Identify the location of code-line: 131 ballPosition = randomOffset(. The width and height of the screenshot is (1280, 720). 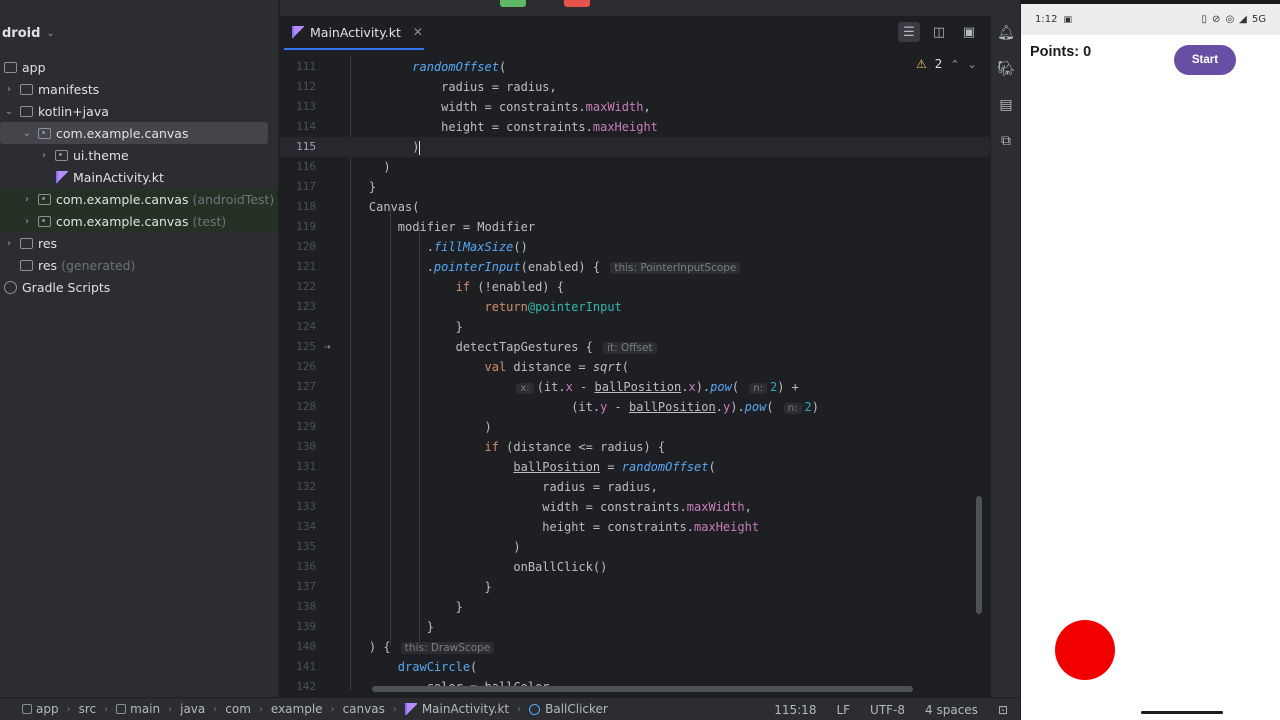
(635, 467).